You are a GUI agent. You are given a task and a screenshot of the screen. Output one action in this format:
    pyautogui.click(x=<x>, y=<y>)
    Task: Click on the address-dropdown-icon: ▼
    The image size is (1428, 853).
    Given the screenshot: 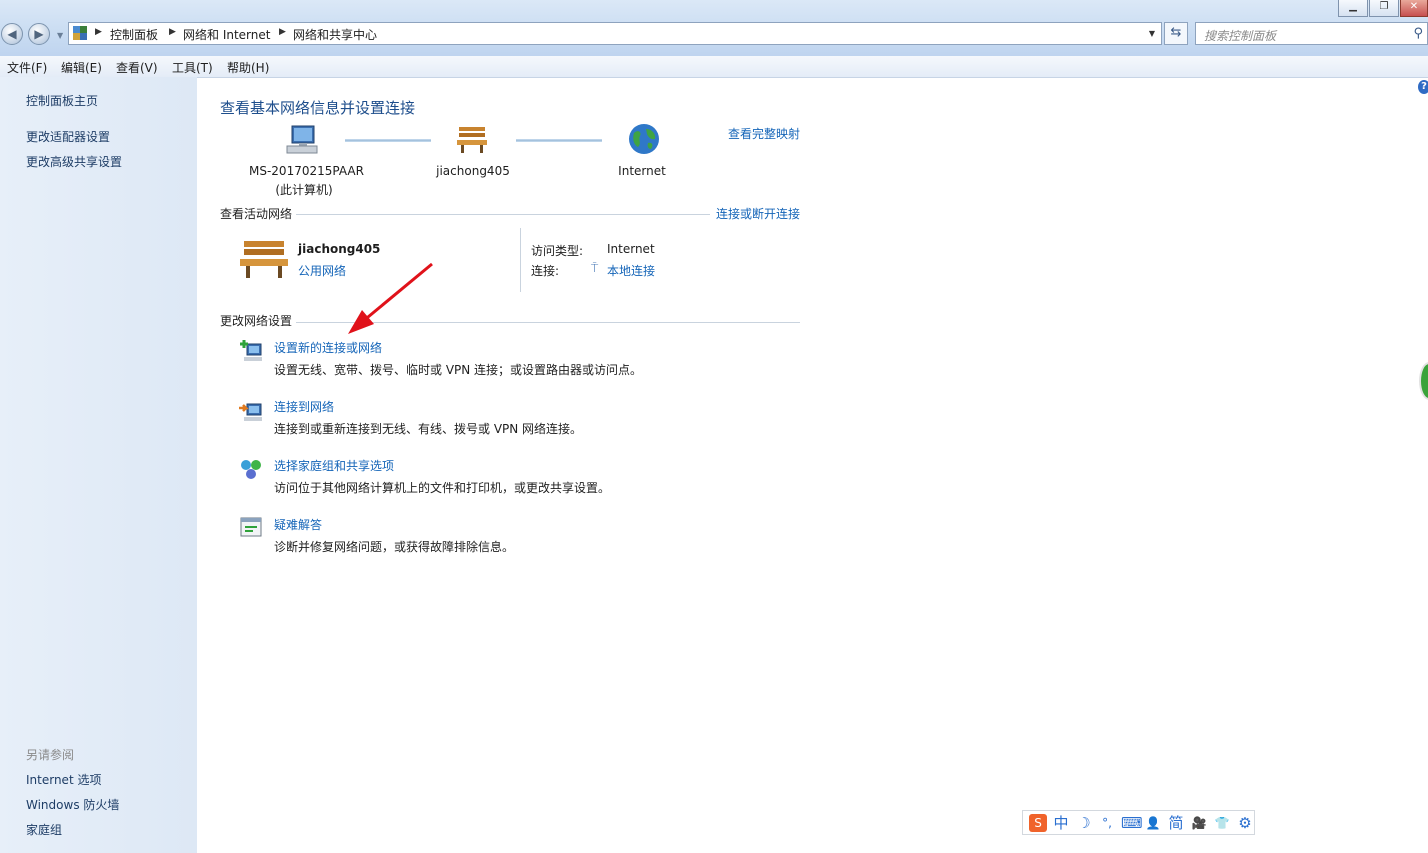 What is the action you would take?
    pyautogui.click(x=1152, y=33)
    